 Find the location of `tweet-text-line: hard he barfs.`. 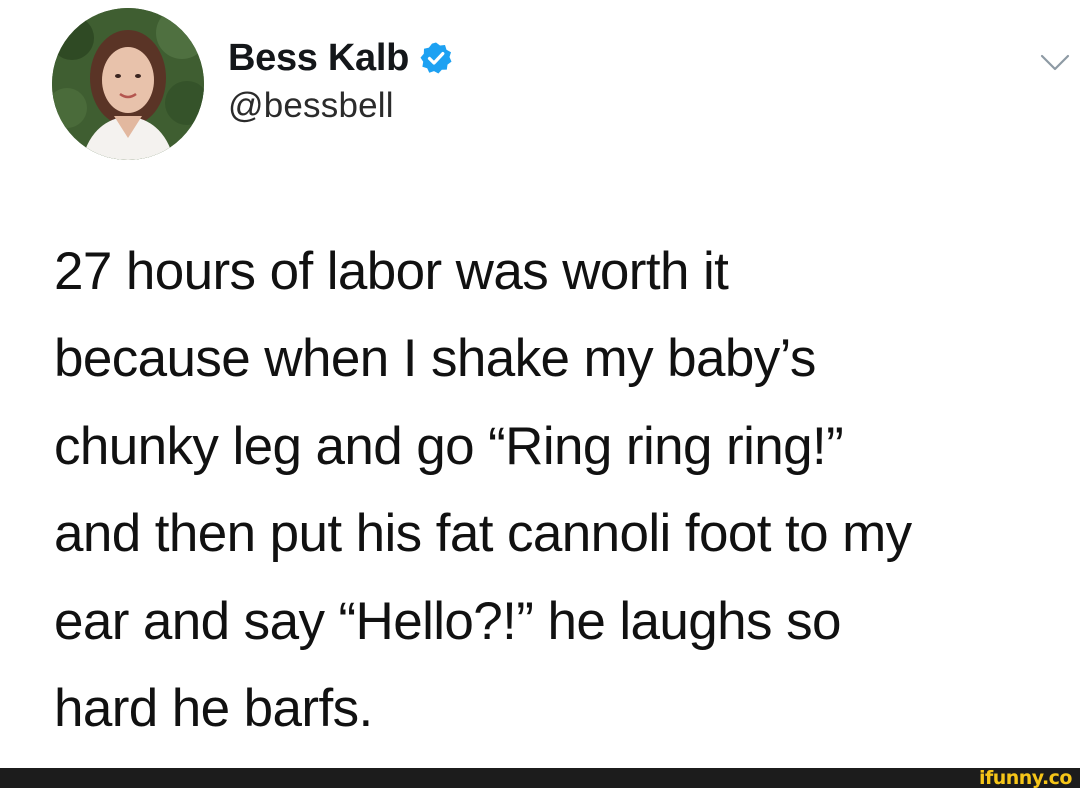

tweet-text-line: hard he barfs. is located at coordinates (213, 709).